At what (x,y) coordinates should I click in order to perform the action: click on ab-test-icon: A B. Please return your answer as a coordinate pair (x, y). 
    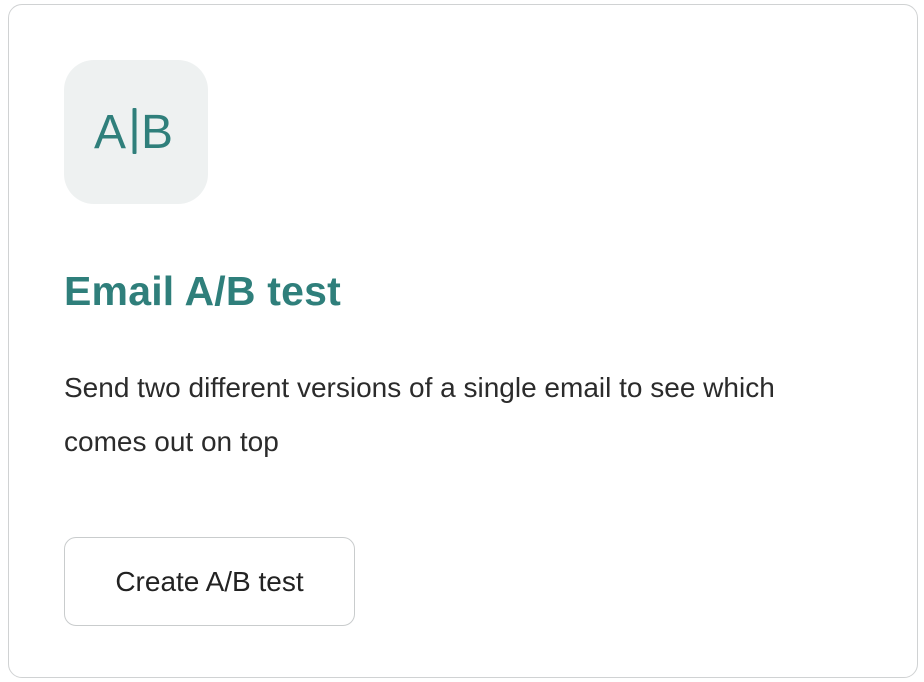
    Looking at the image, I should click on (133, 132).